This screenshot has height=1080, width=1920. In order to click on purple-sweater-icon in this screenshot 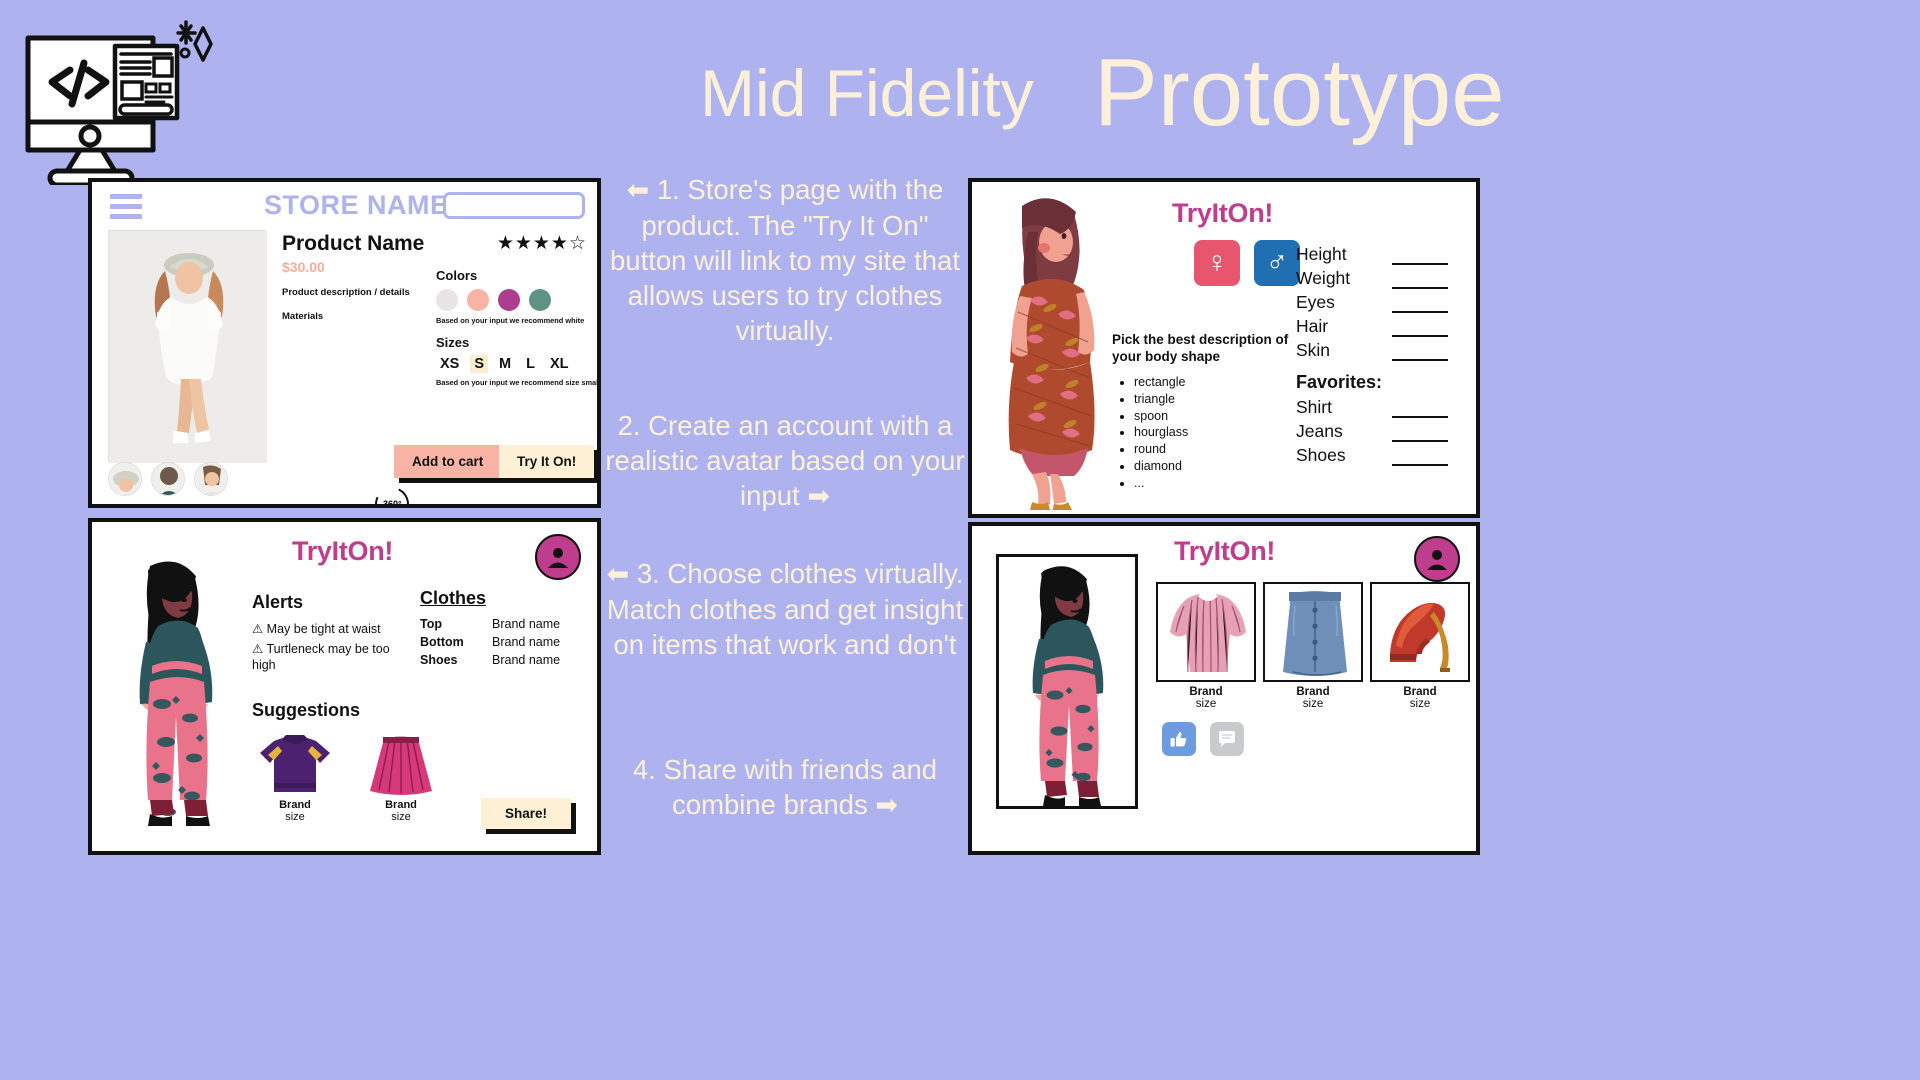, I will do `click(295, 763)`.